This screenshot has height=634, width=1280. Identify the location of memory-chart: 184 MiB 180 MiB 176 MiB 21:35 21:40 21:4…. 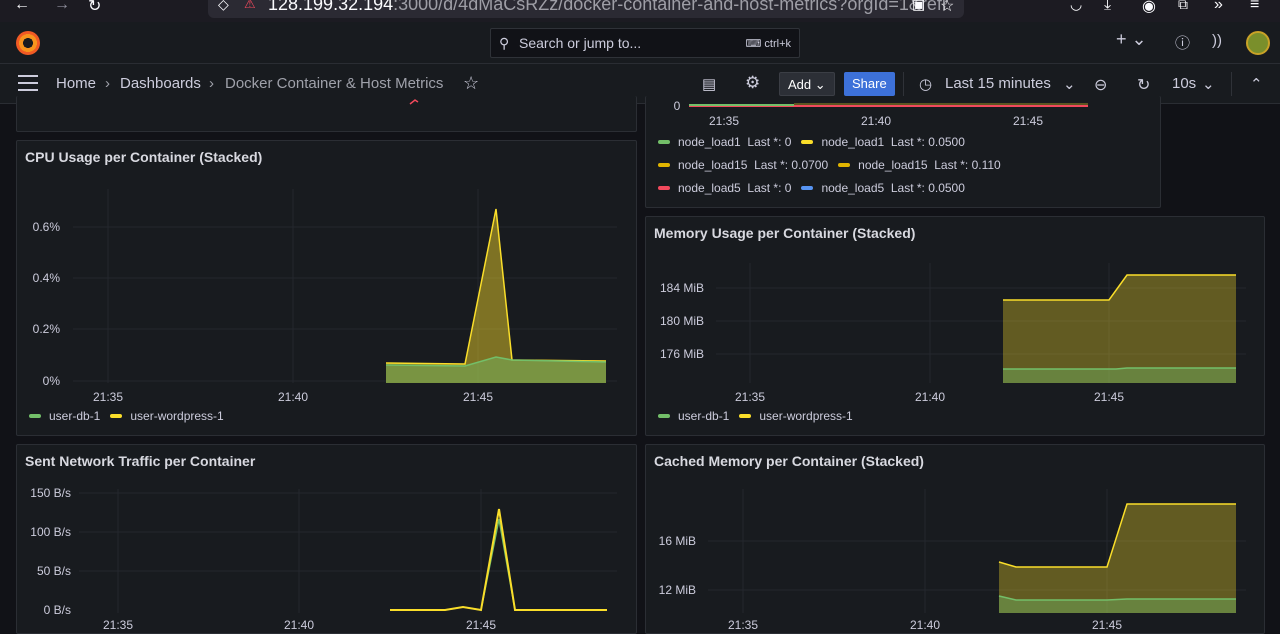
(953, 333).